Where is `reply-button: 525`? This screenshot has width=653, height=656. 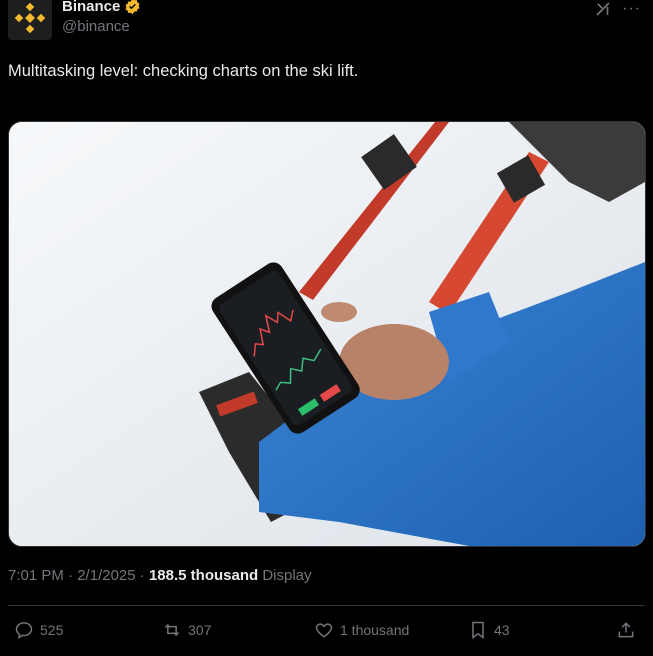
reply-button: 525 is located at coordinates (38, 630).